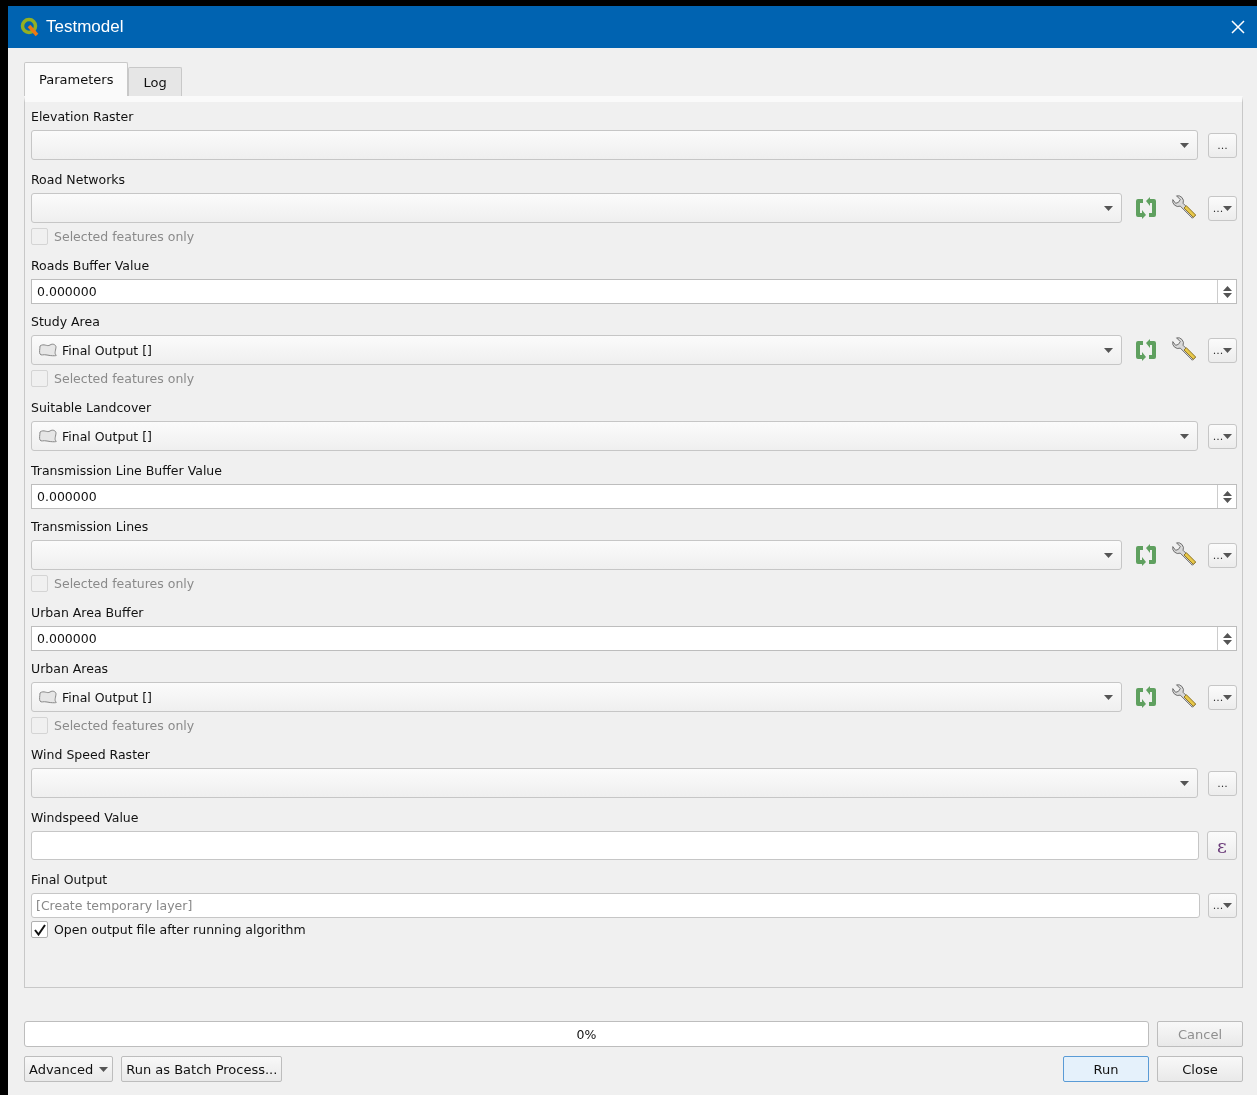 This screenshot has height=1095, width=1257. Describe the element at coordinates (634, 929) in the screenshot. I see `checkbox-row: Open output file after running algorithm` at that location.